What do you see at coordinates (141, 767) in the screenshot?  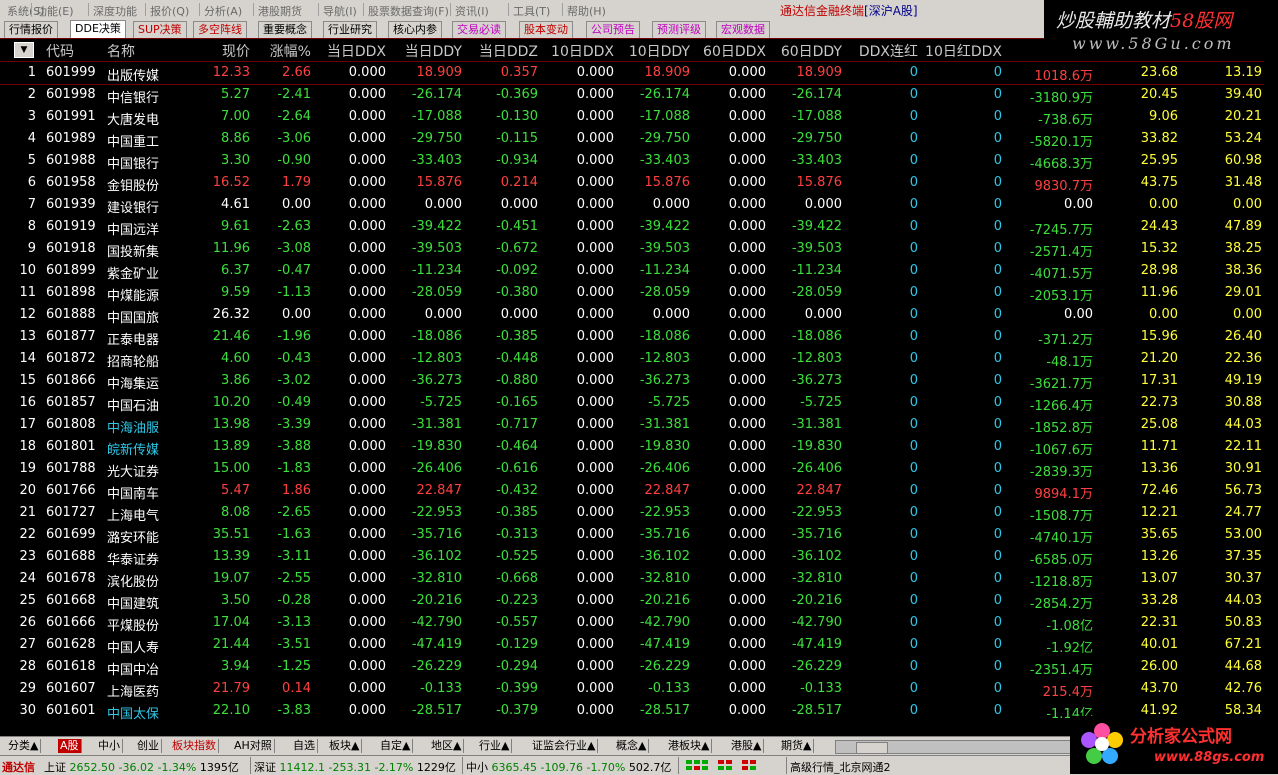 I see `sh-index-block: 上证 2652.50 -36.02 -1.34% 1395亿` at bounding box center [141, 767].